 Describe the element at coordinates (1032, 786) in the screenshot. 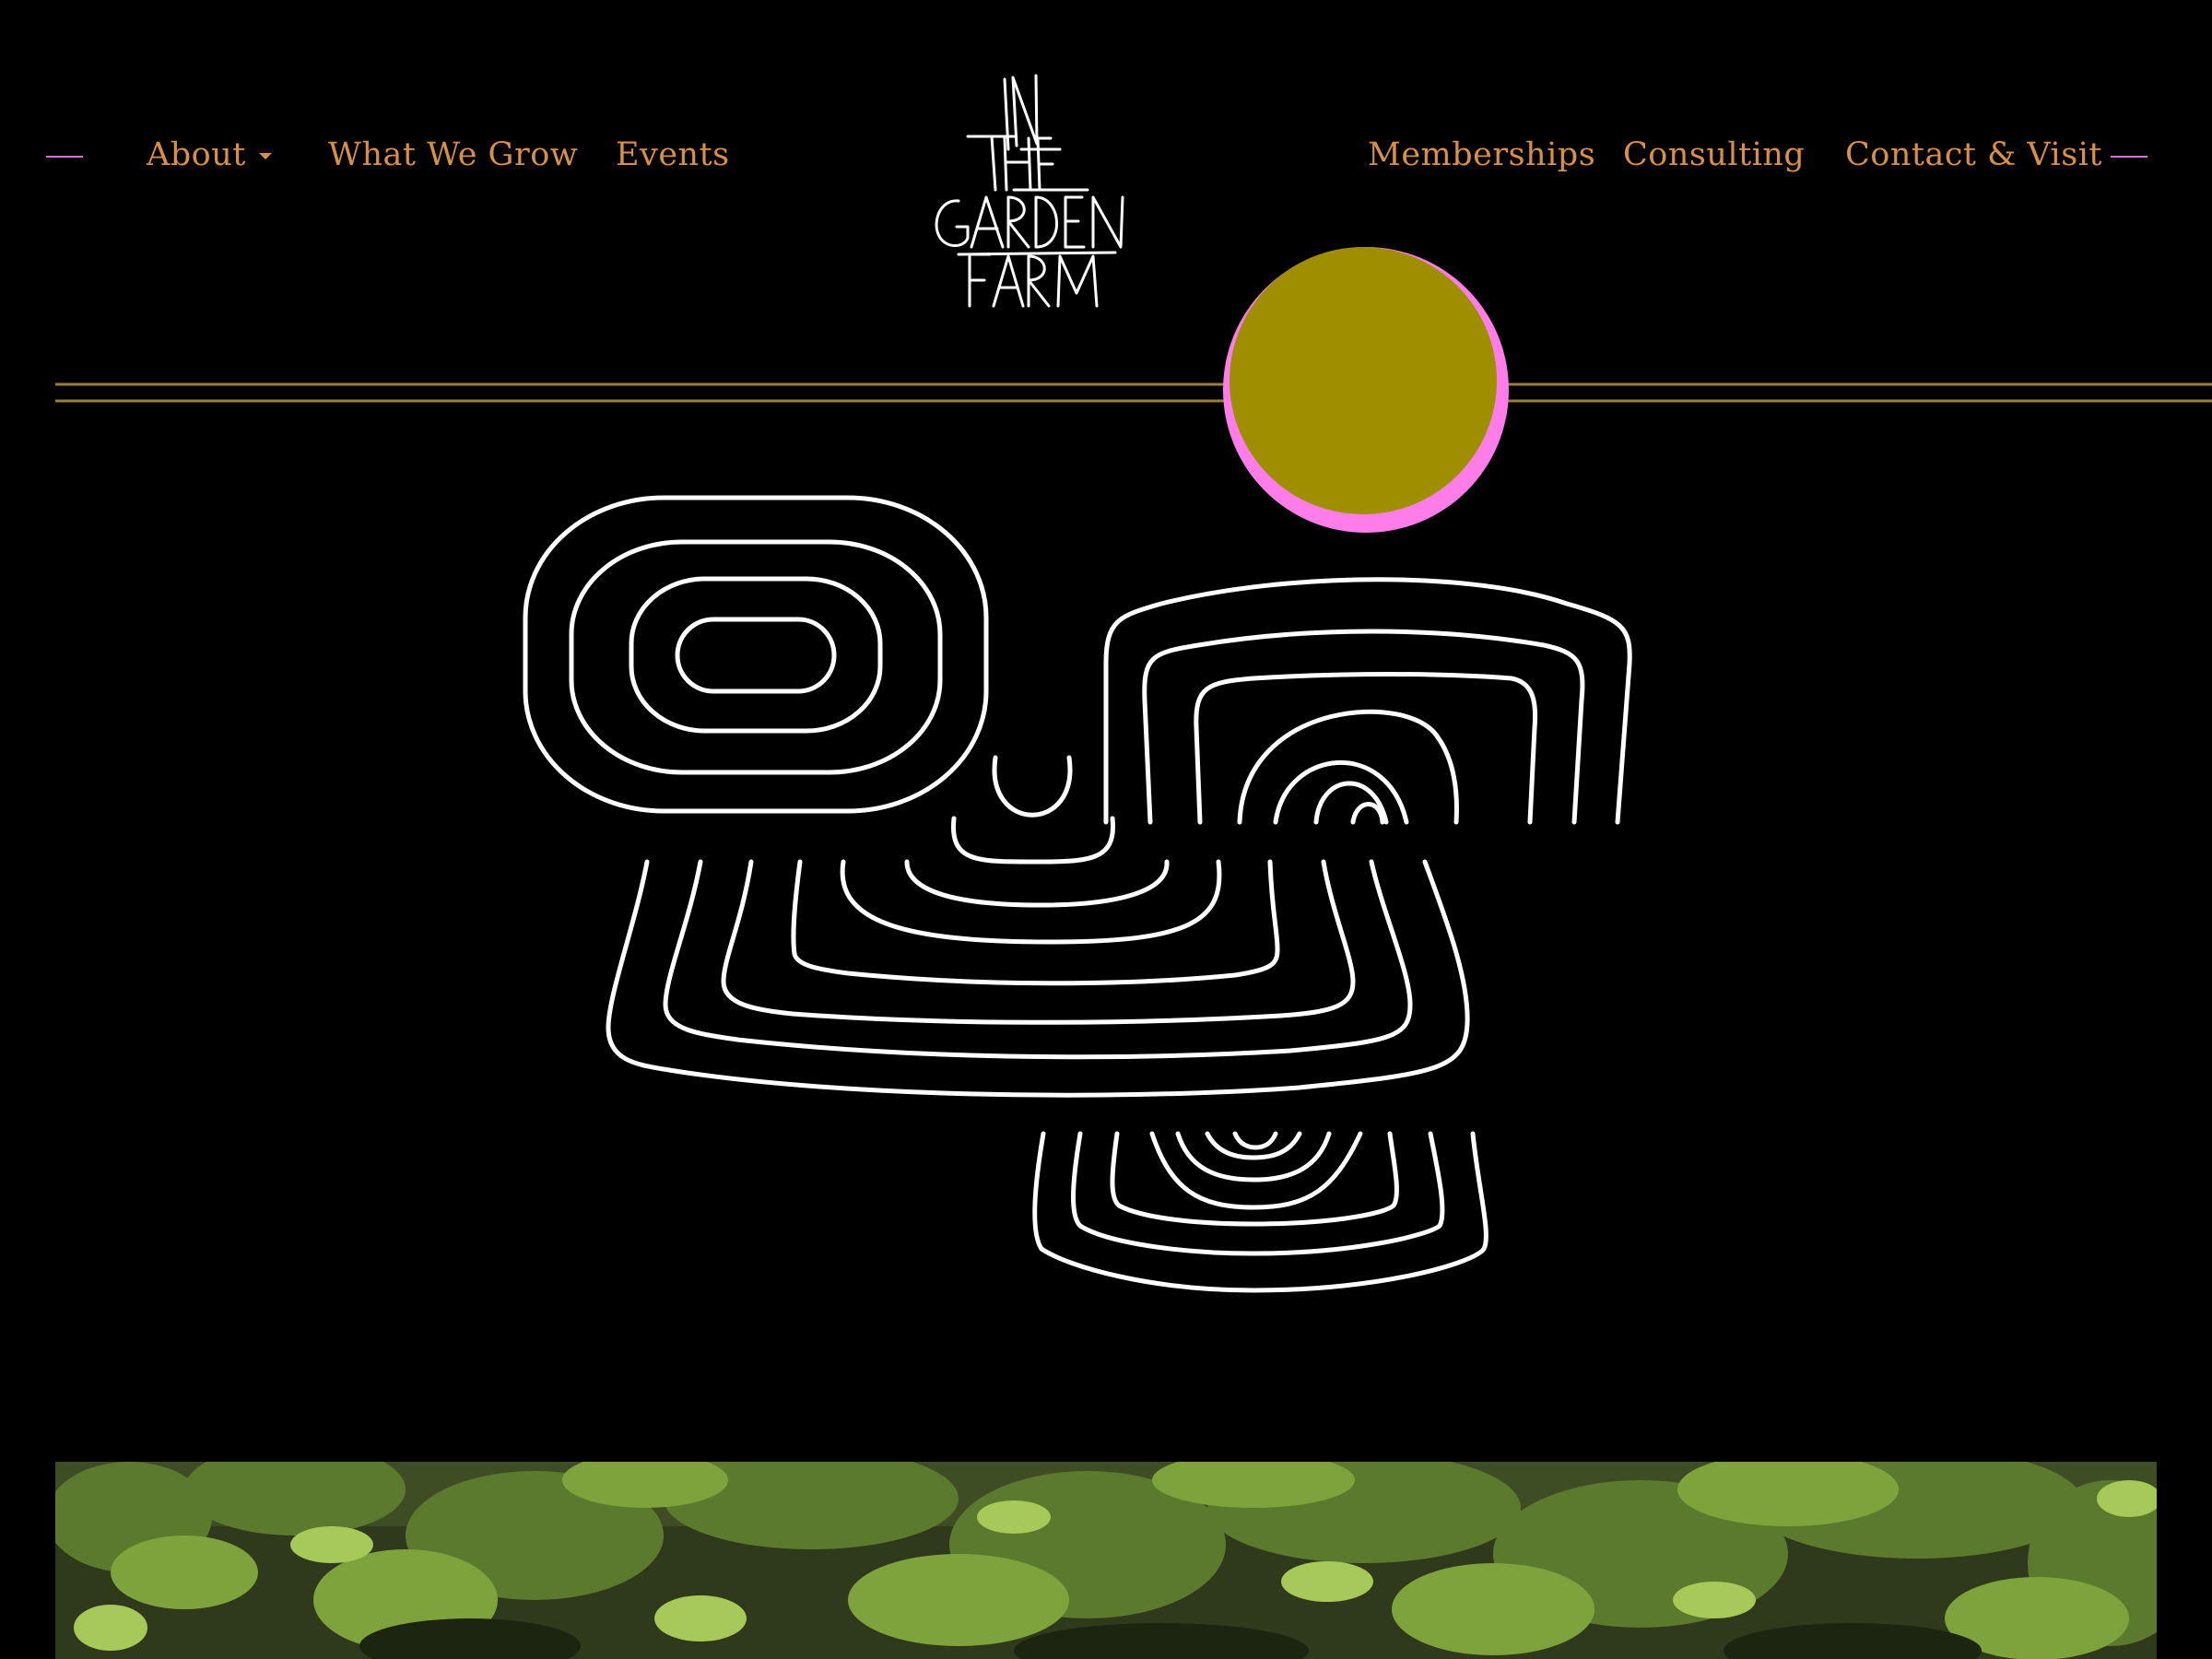

I see `small-u` at that location.